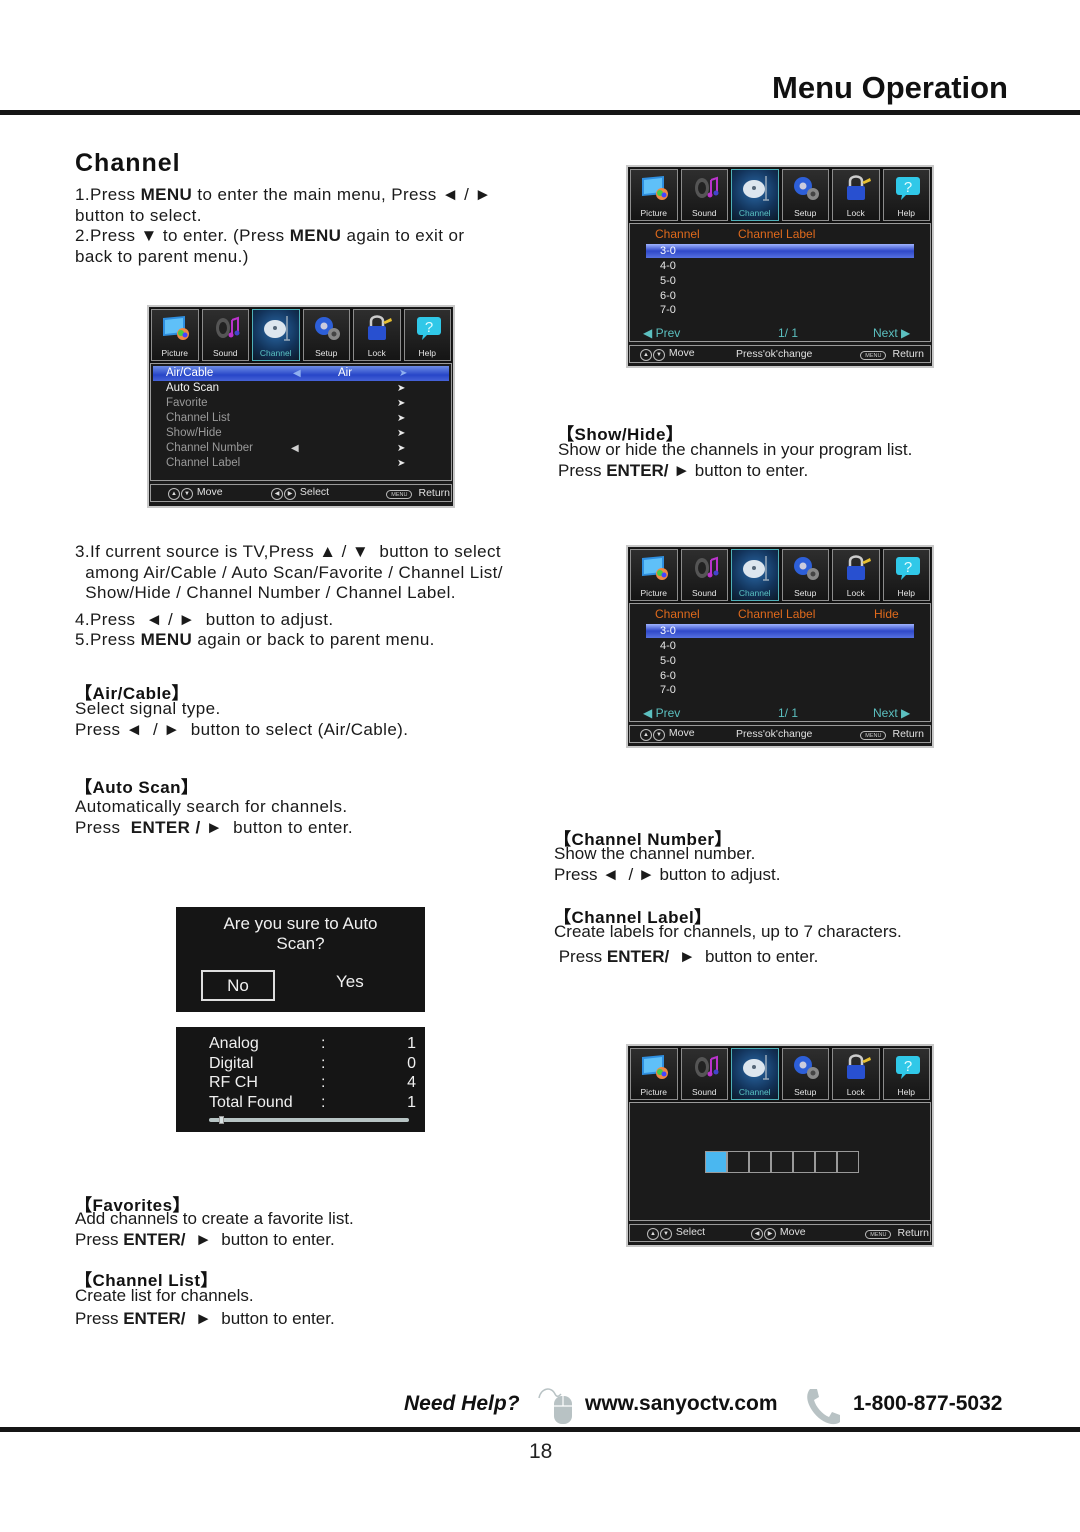 The image size is (1080, 1532). Describe the element at coordinates (301, 418) in the screenshot. I see `menu-item-channel-list: Channel List ➤` at that location.